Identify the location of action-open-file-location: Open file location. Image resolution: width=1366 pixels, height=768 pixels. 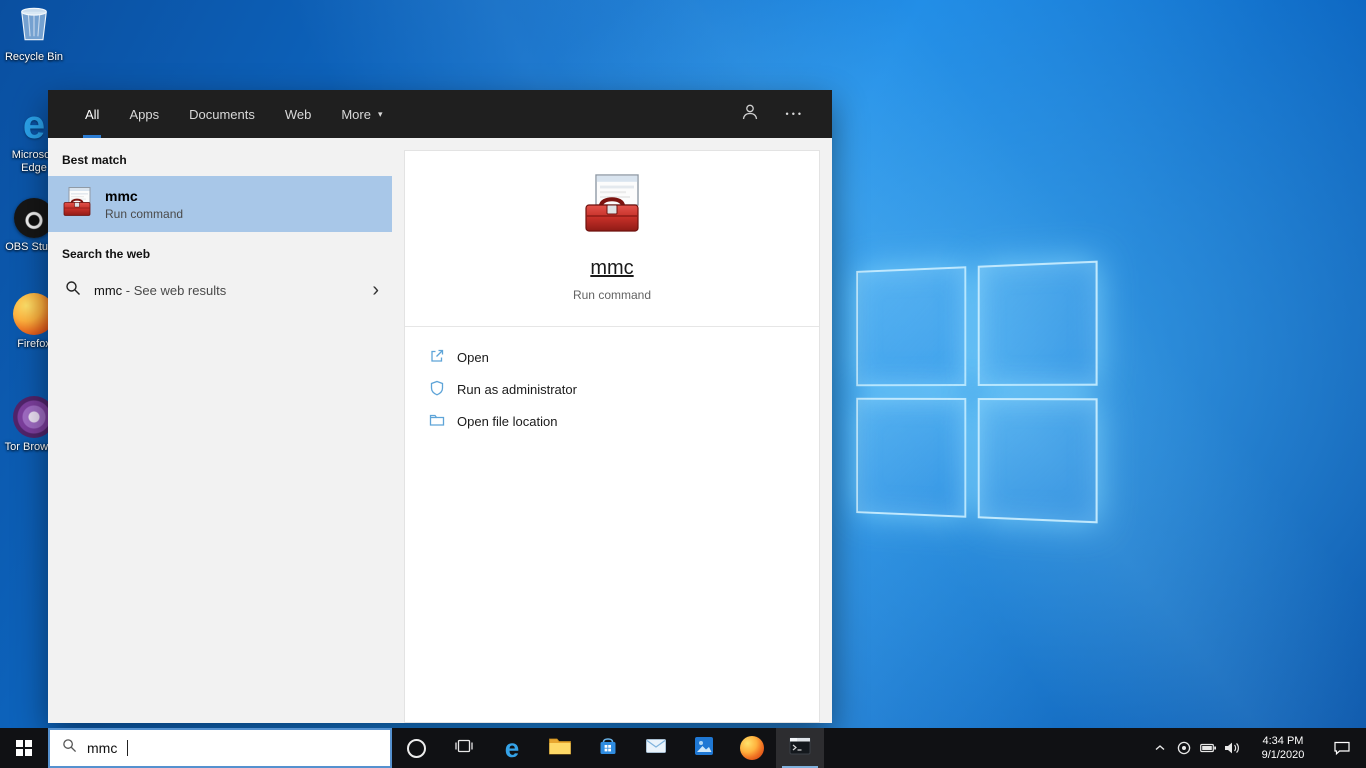
(612, 421).